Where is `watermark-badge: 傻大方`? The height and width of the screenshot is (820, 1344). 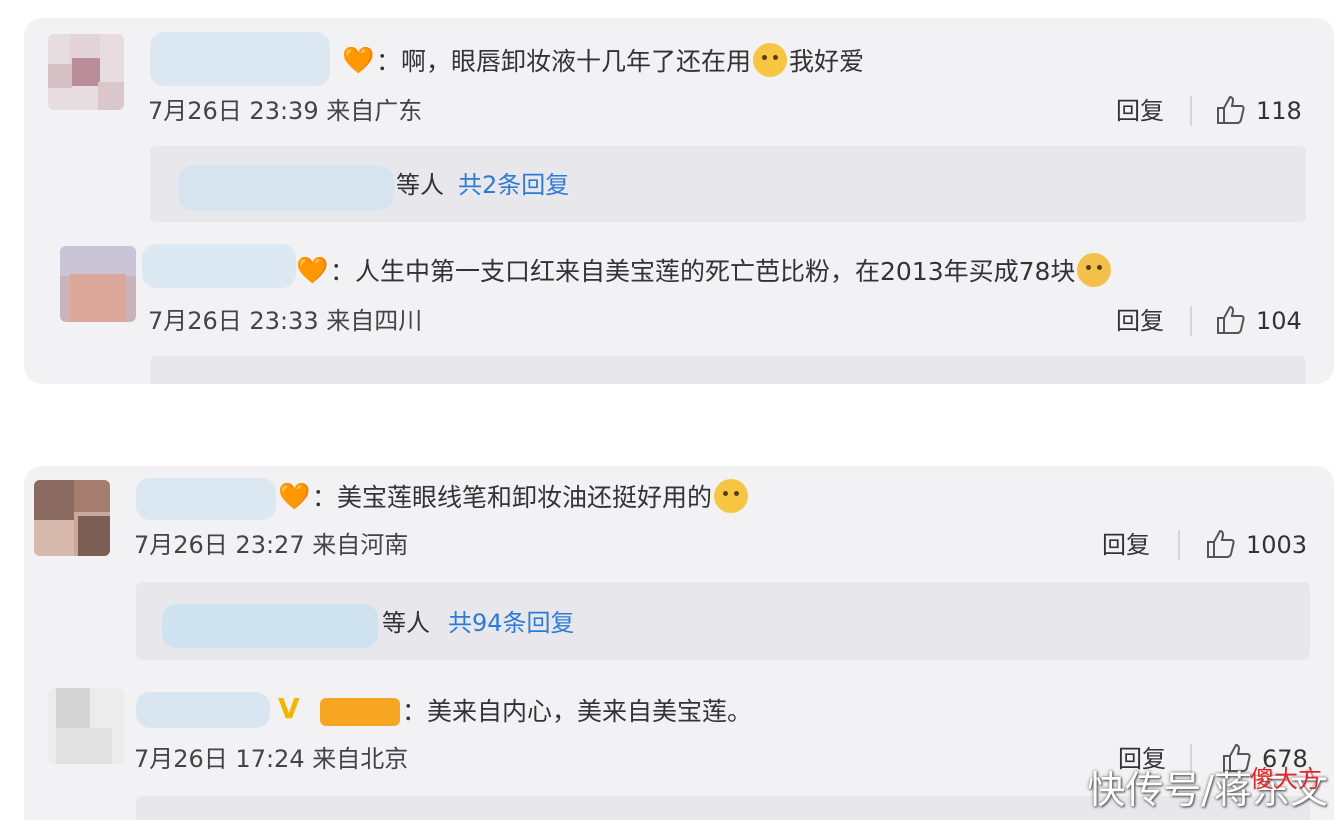
watermark-badge: 傻大方 is located at coordinates (1286, 779).